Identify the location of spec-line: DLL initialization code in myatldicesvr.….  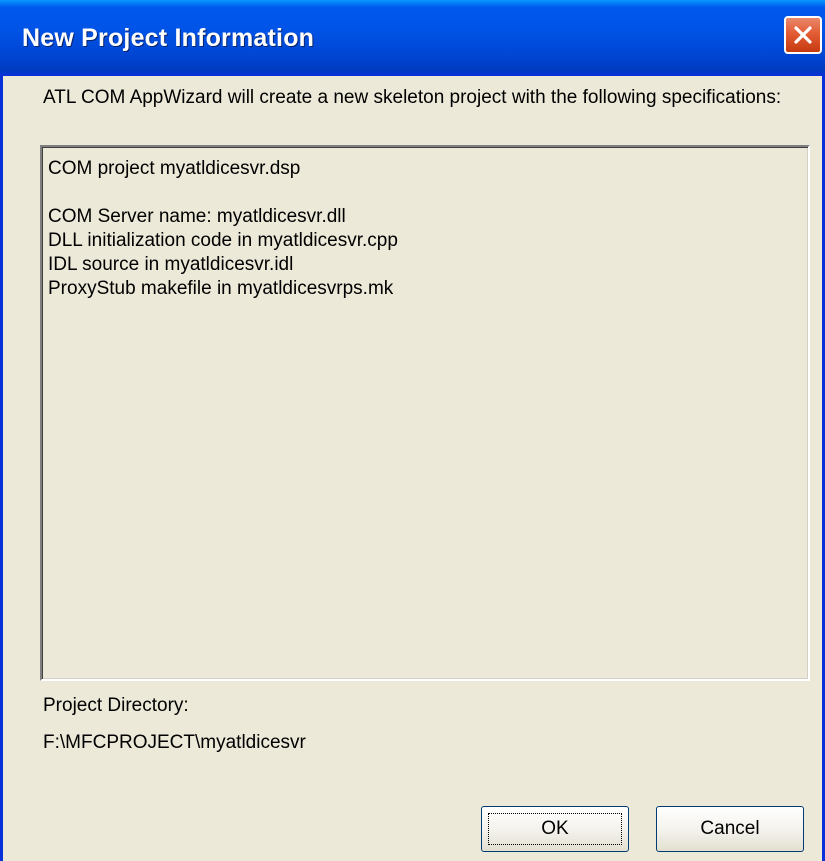
(223, 240).